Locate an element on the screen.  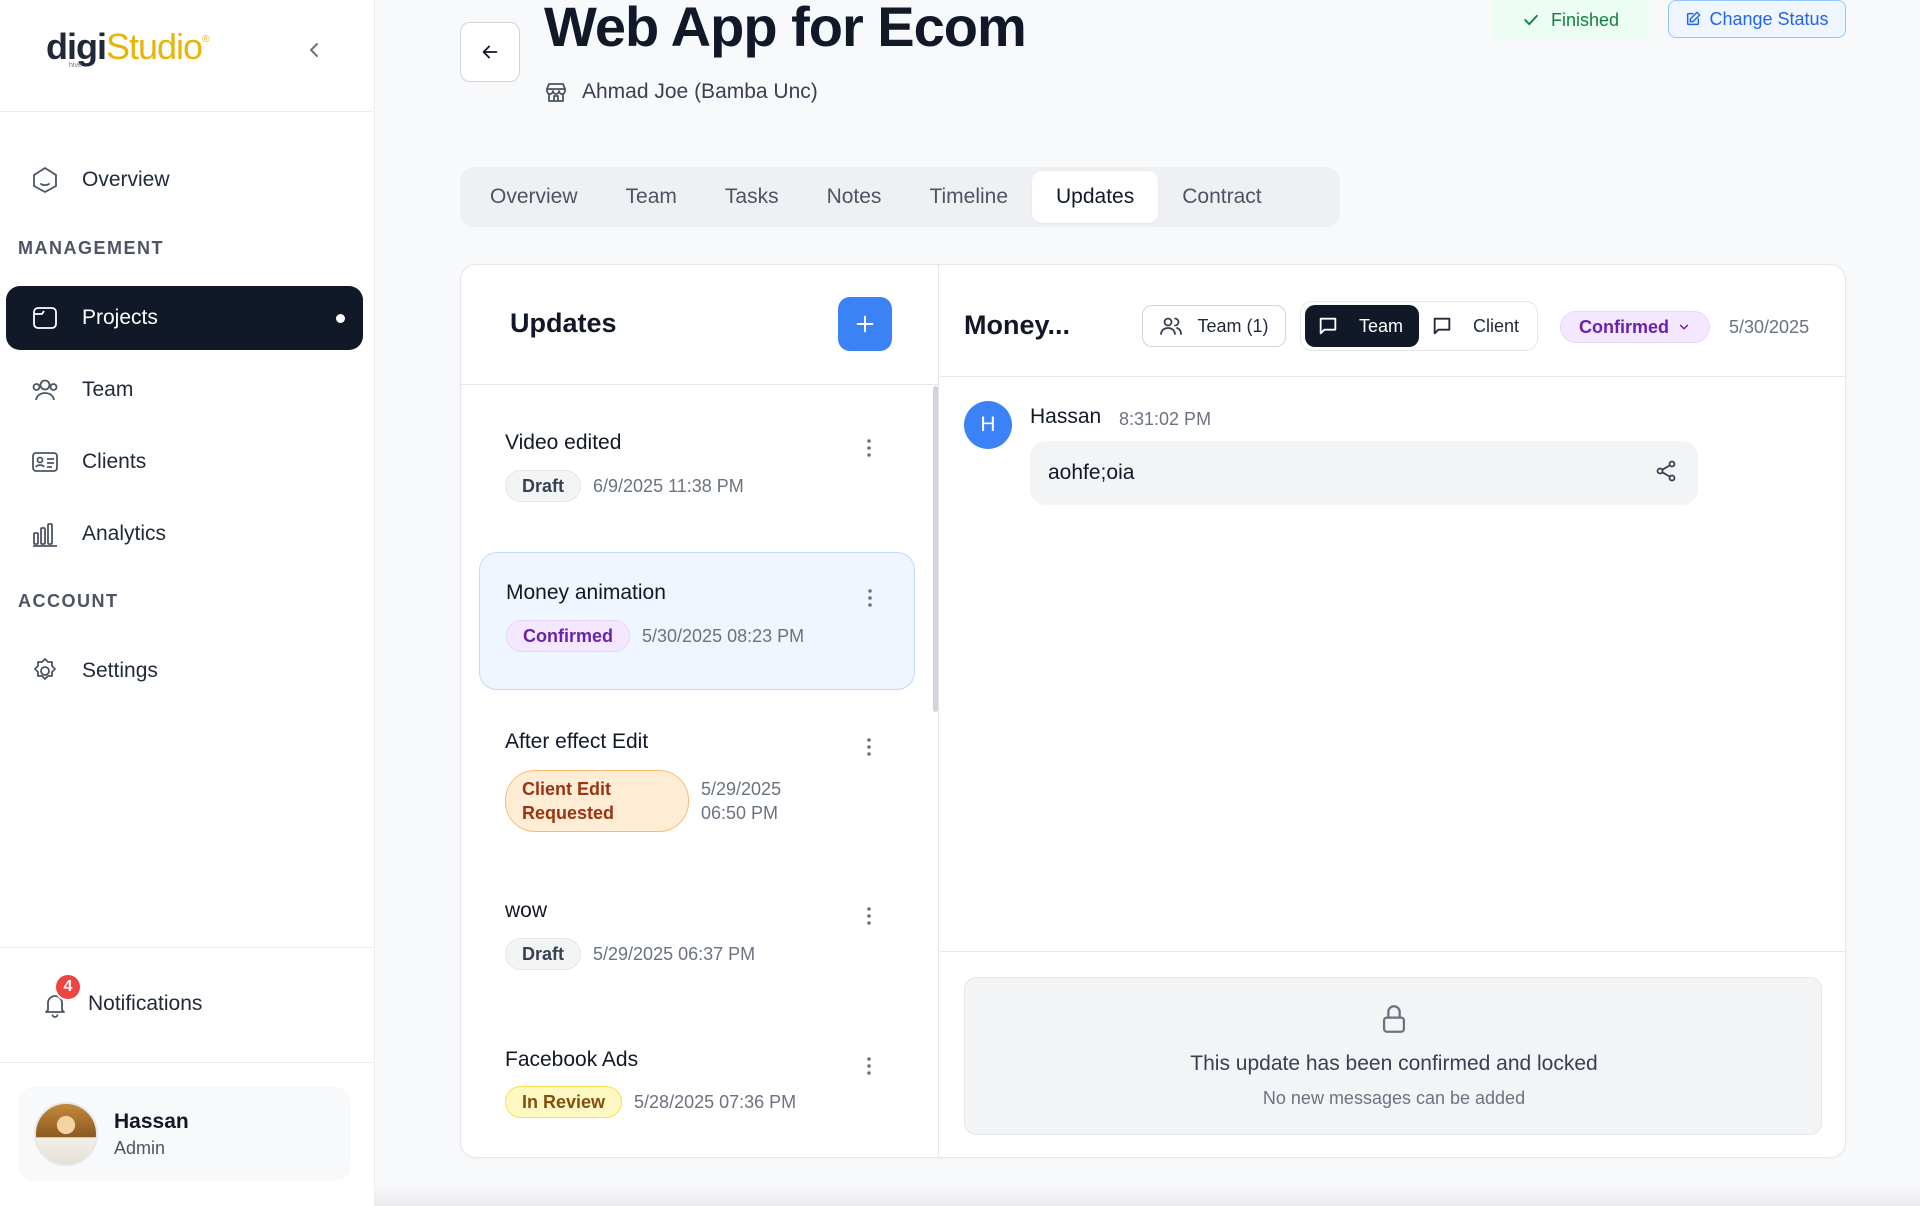
team-members-button: Team (1) is located at coordinates (1214, 326).